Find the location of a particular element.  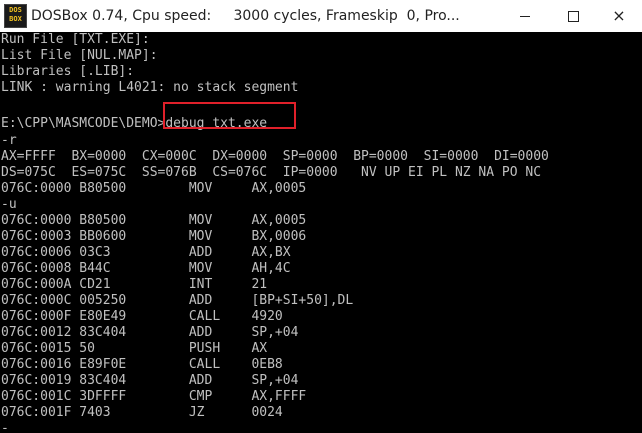

maximize-button is located at coordinates (573, 16).